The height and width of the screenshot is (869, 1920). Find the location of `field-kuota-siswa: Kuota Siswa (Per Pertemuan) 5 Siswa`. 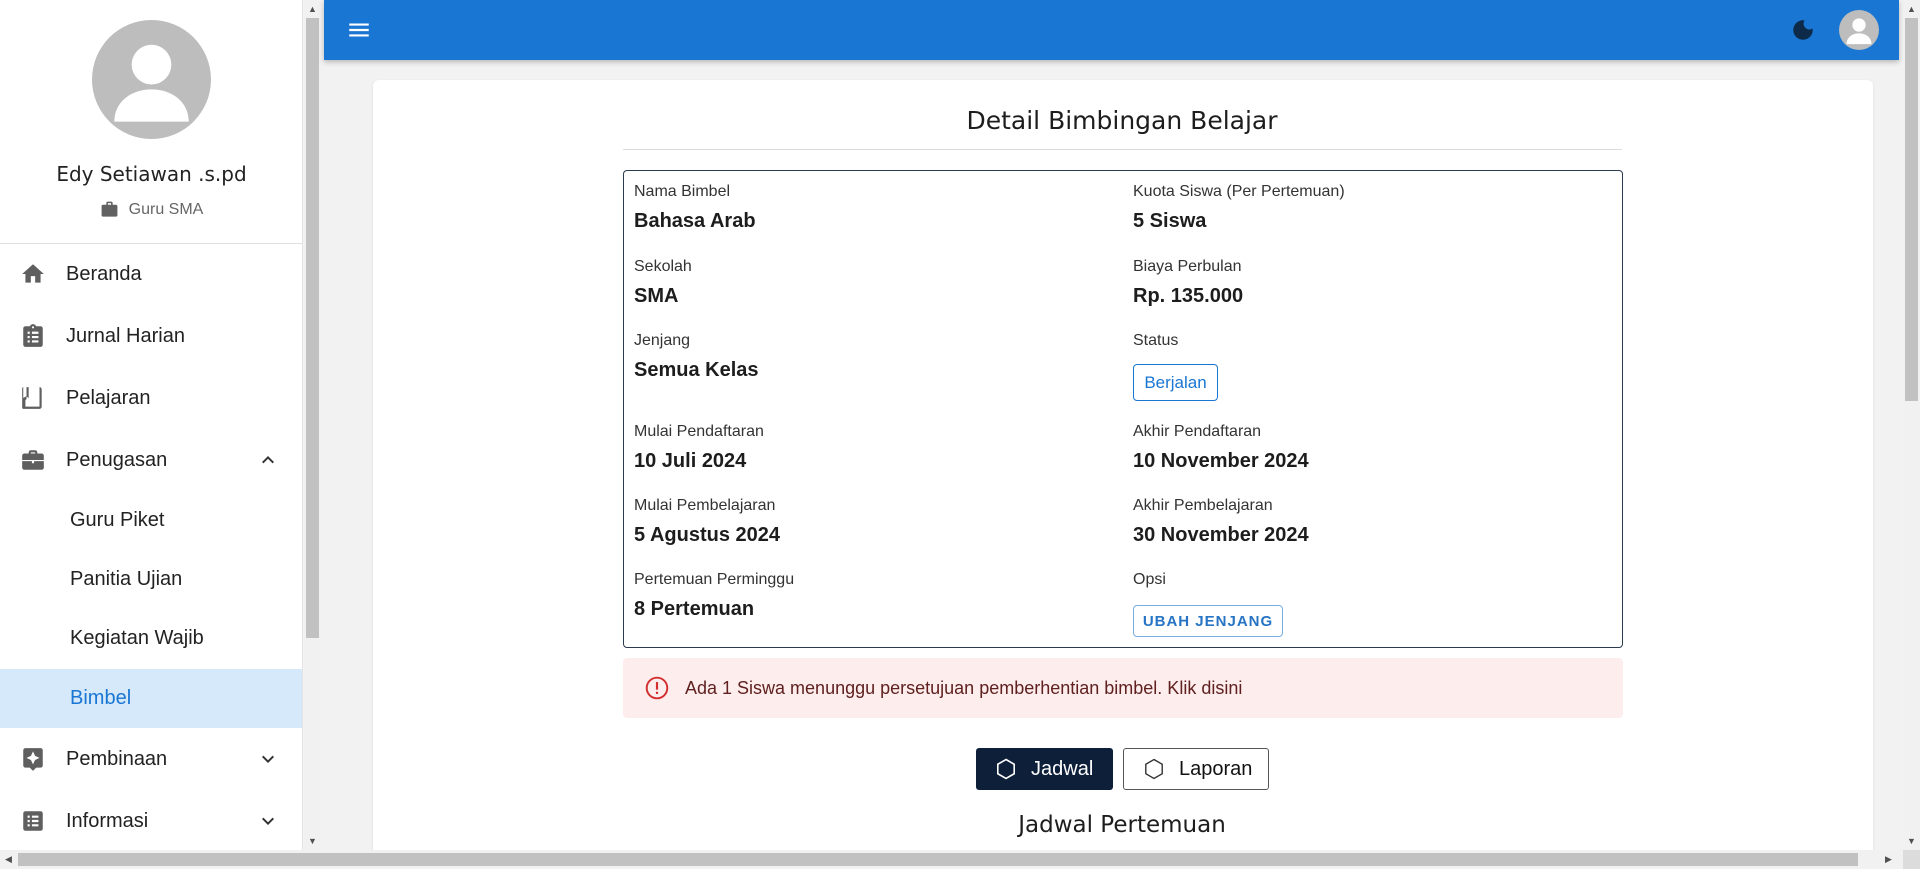

field-kuota-siswa: Kuota Siswa (Per Pertemuan) 5 Siswa is located at coordinates (1239, 208).